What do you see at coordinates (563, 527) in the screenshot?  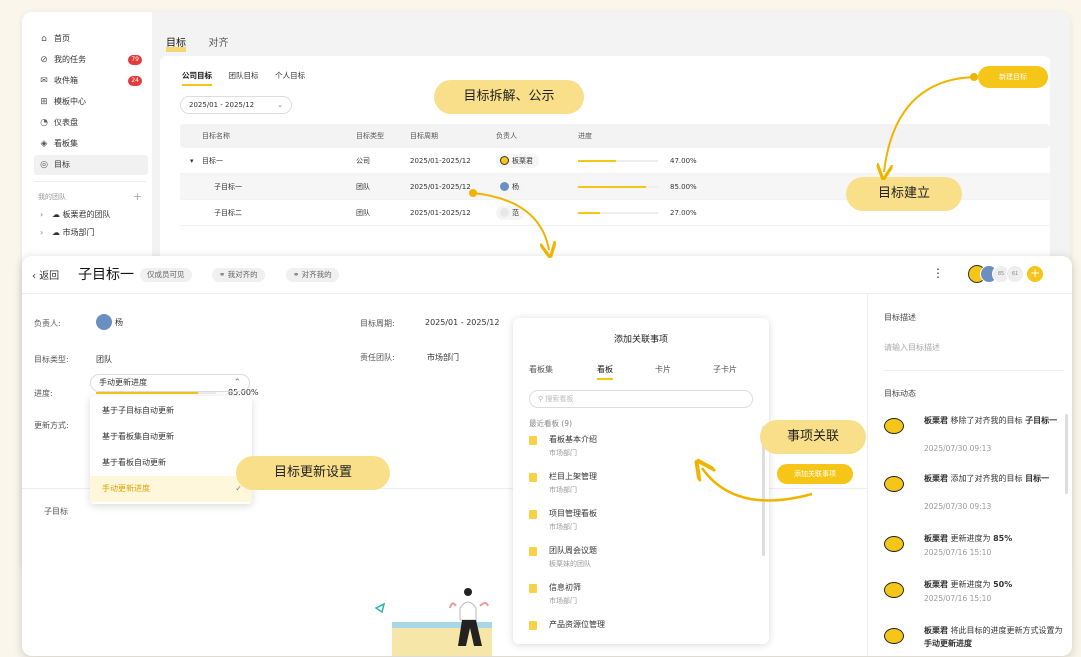 I see `item-team: 市场部门` at bounding box center [563, 527].